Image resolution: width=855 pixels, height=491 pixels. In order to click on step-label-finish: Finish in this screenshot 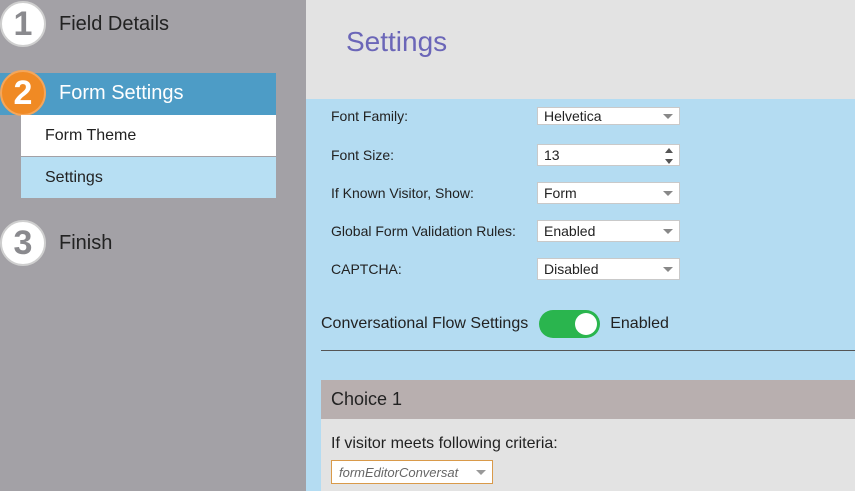, I will do `click(86, 242)`.